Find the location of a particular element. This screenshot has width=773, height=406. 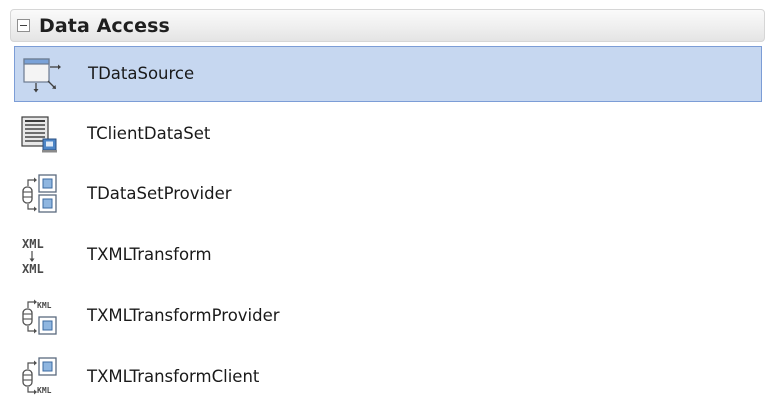

palette-item-label: TXMLTransform is located at coordinates (149, 254).